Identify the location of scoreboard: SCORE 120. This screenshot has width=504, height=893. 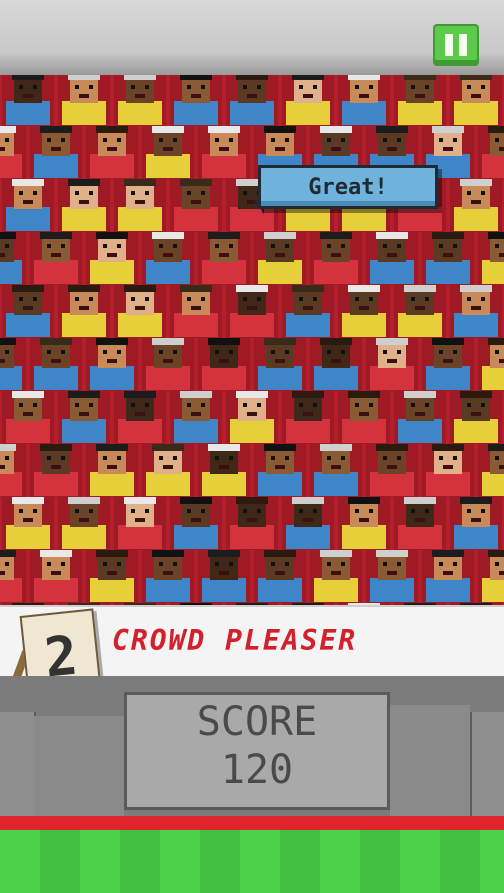
(257, 751).